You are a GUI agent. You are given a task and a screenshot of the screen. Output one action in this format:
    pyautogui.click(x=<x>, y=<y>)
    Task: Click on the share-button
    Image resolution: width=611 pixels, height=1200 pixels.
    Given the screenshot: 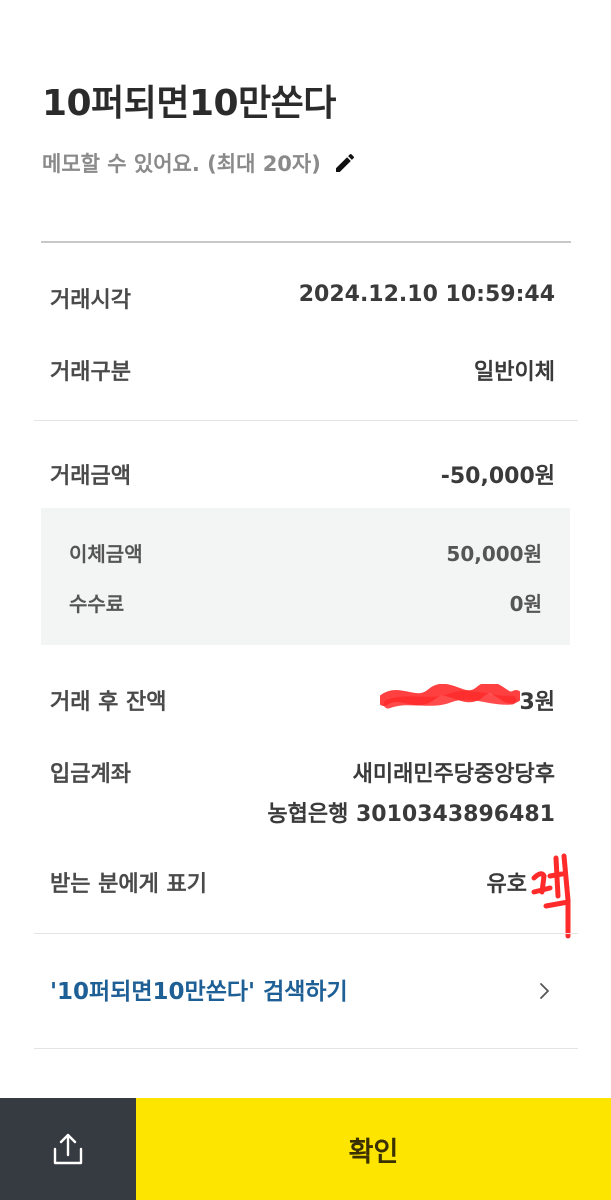 What is the action you would take?
    pyautogui.click(x=68, y=1149)
    